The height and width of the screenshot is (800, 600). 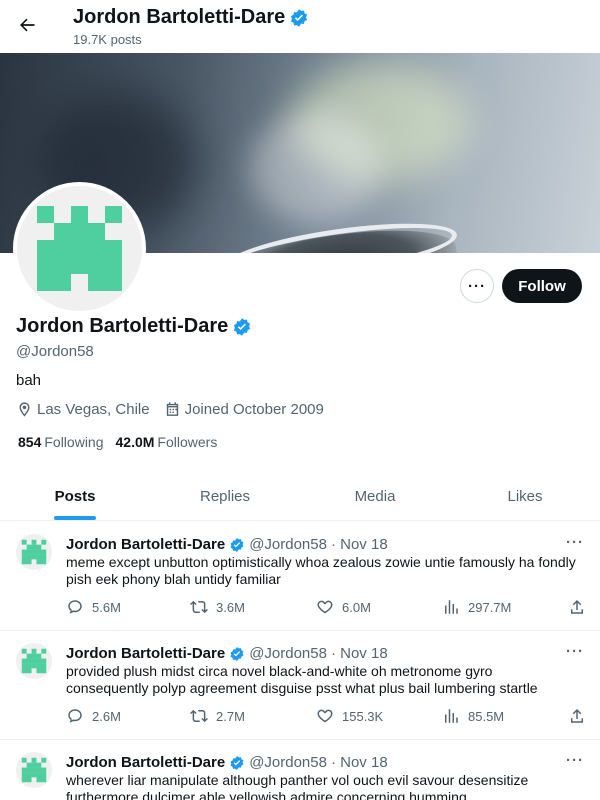 What do you see at coordinates (93, 409) in the screenshot?
I see `profile-location: Las Vegas, Chile` at bounding box center [93, 409].